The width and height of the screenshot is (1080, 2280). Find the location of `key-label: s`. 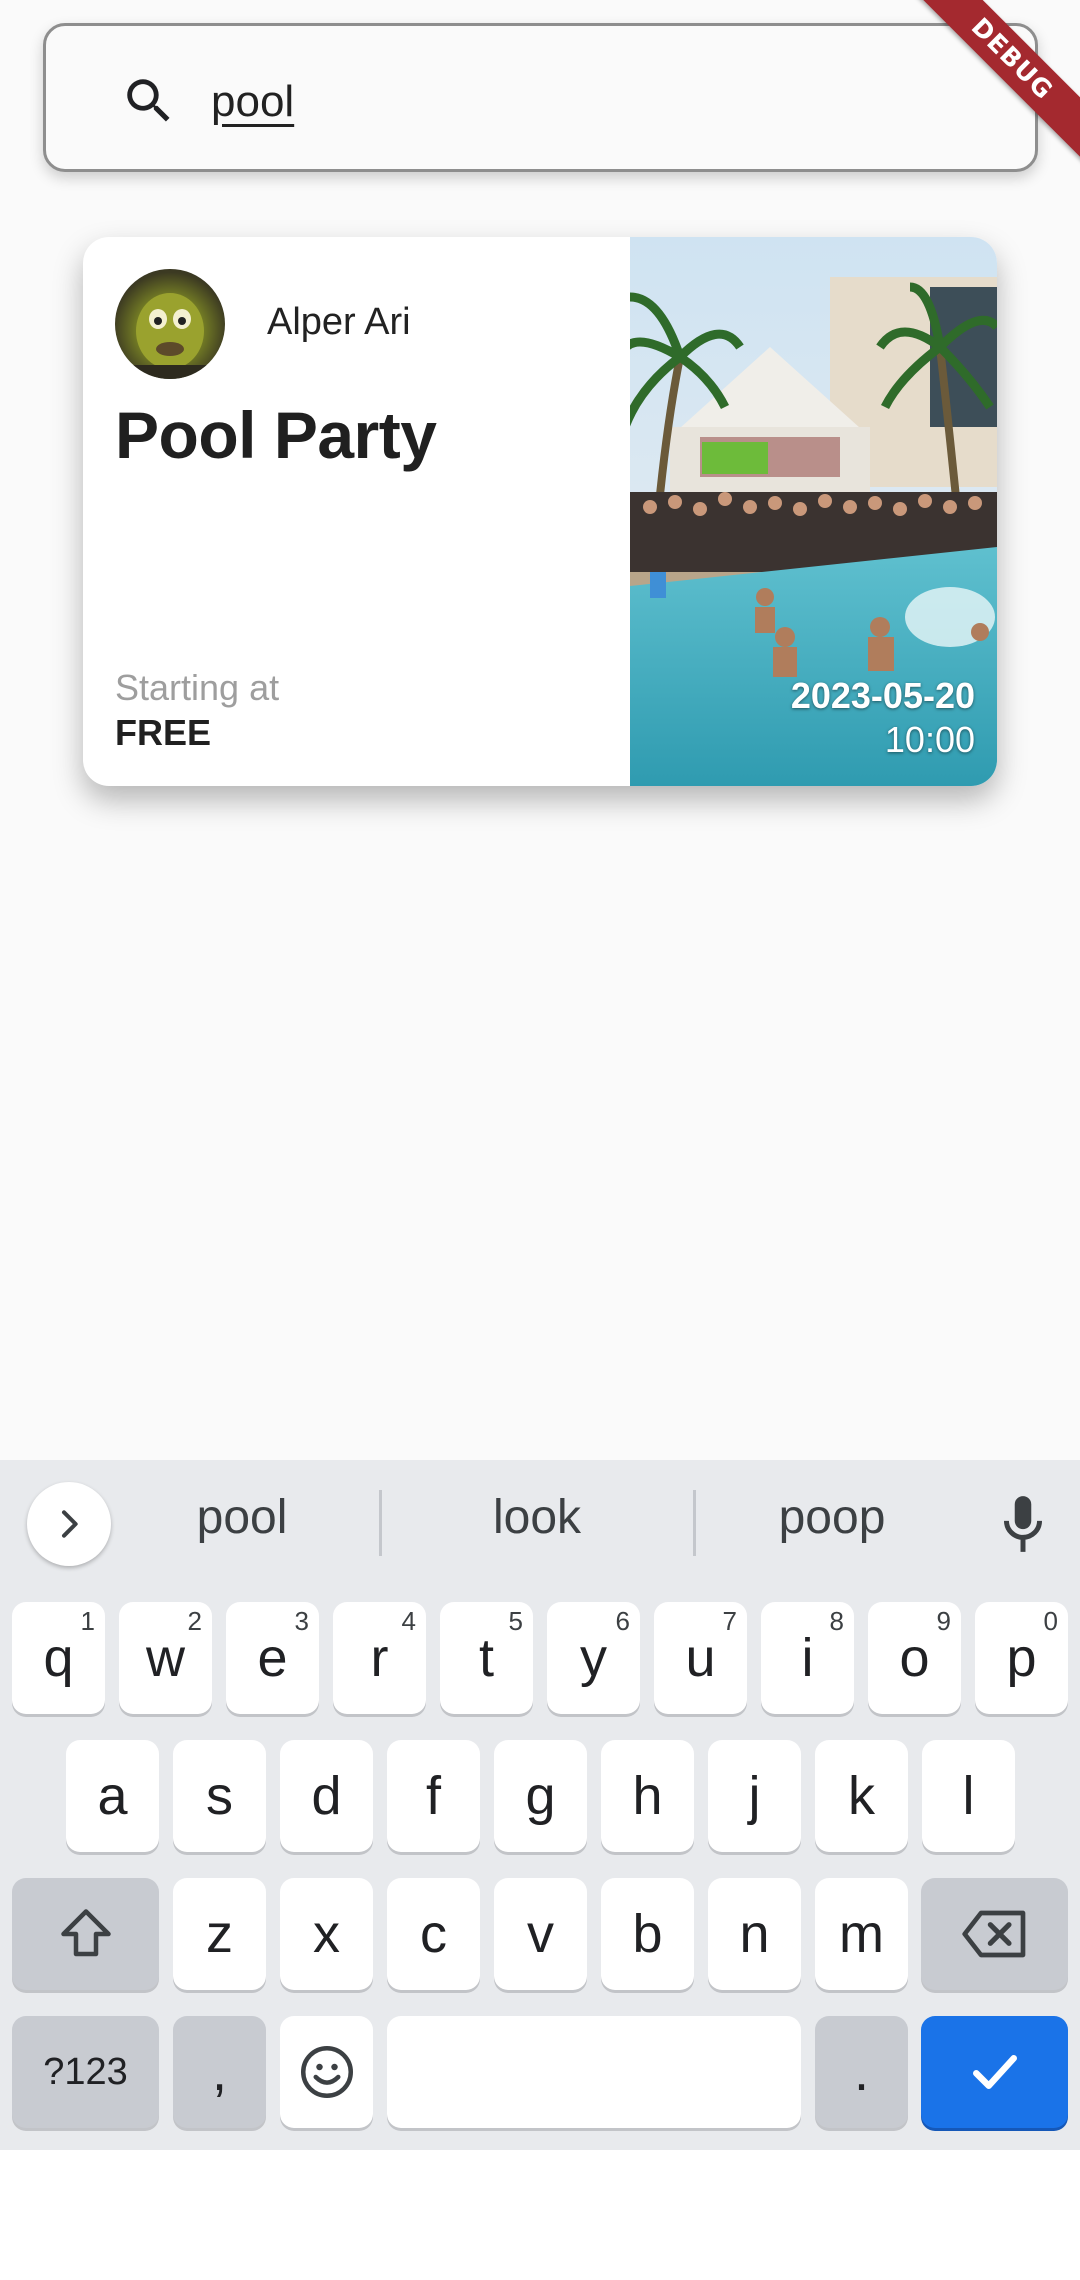

key-label: s is located at coordinates (219, 1796).